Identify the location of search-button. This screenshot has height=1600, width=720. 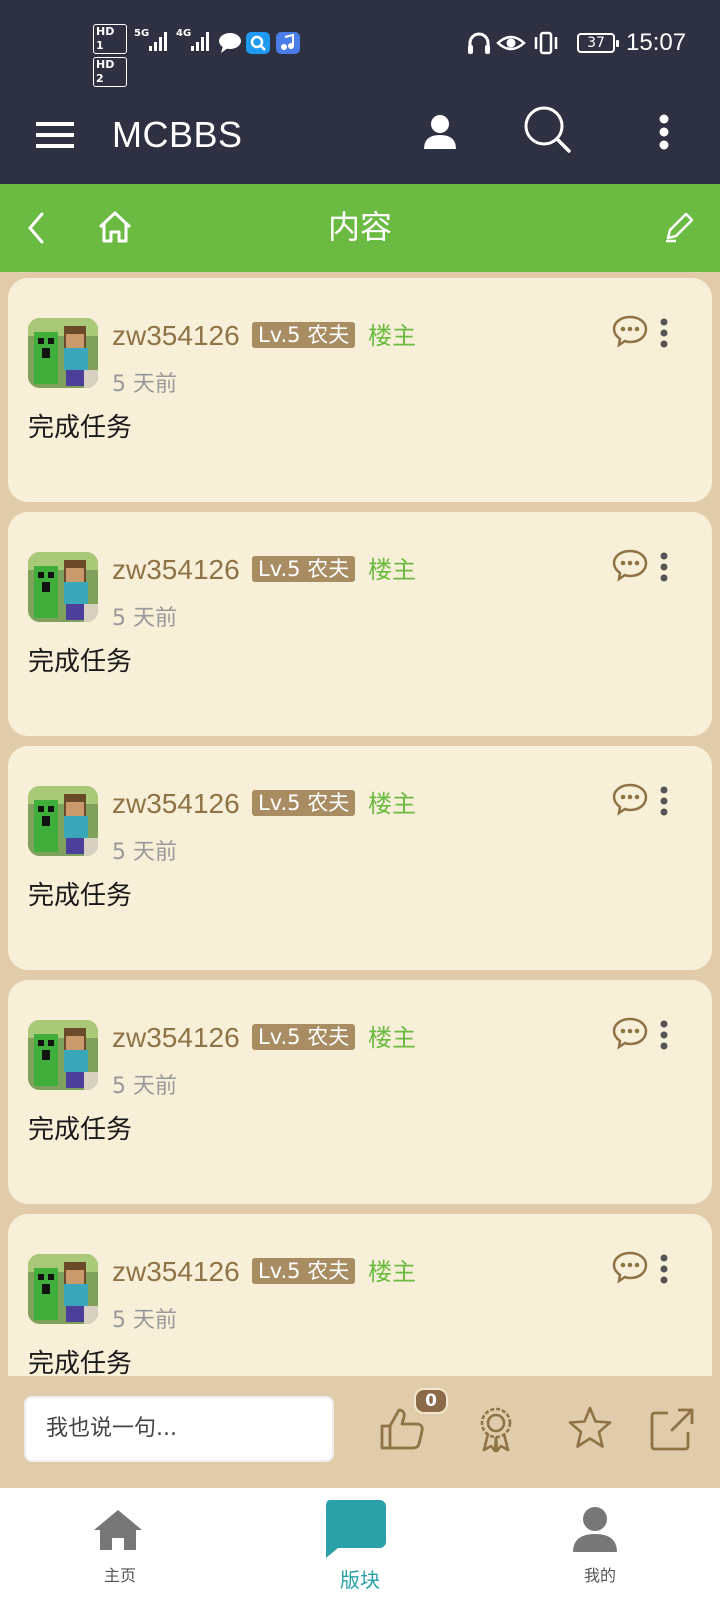
(548, 130).